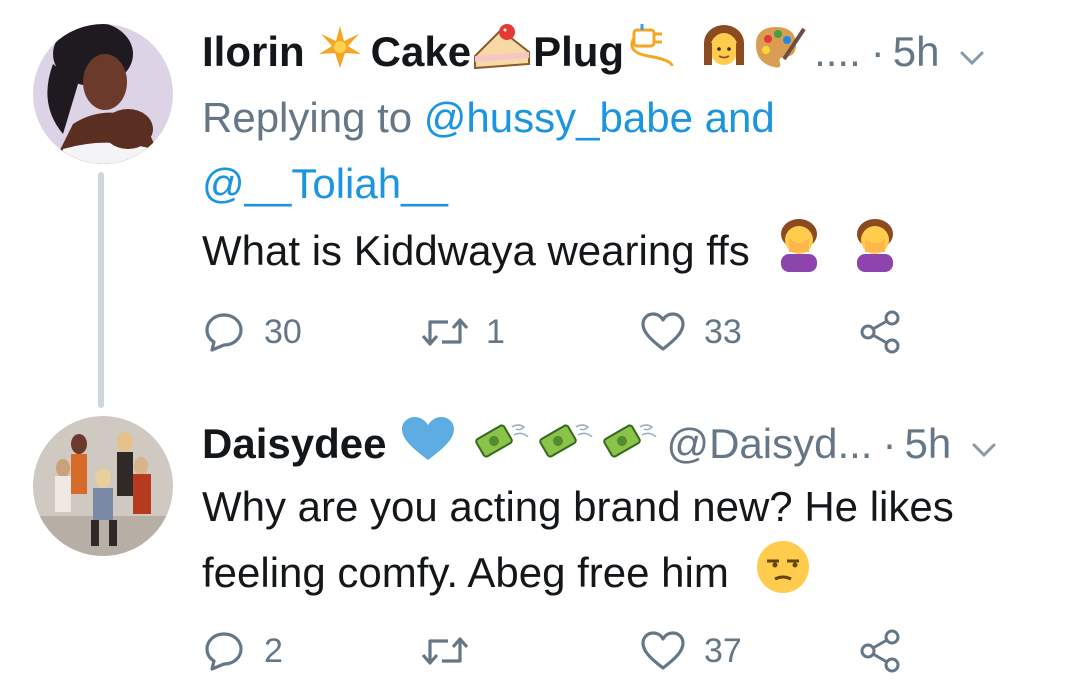 This screenshot has width=1080, height=693. I want to click on cake-icon, so click(502, 52).